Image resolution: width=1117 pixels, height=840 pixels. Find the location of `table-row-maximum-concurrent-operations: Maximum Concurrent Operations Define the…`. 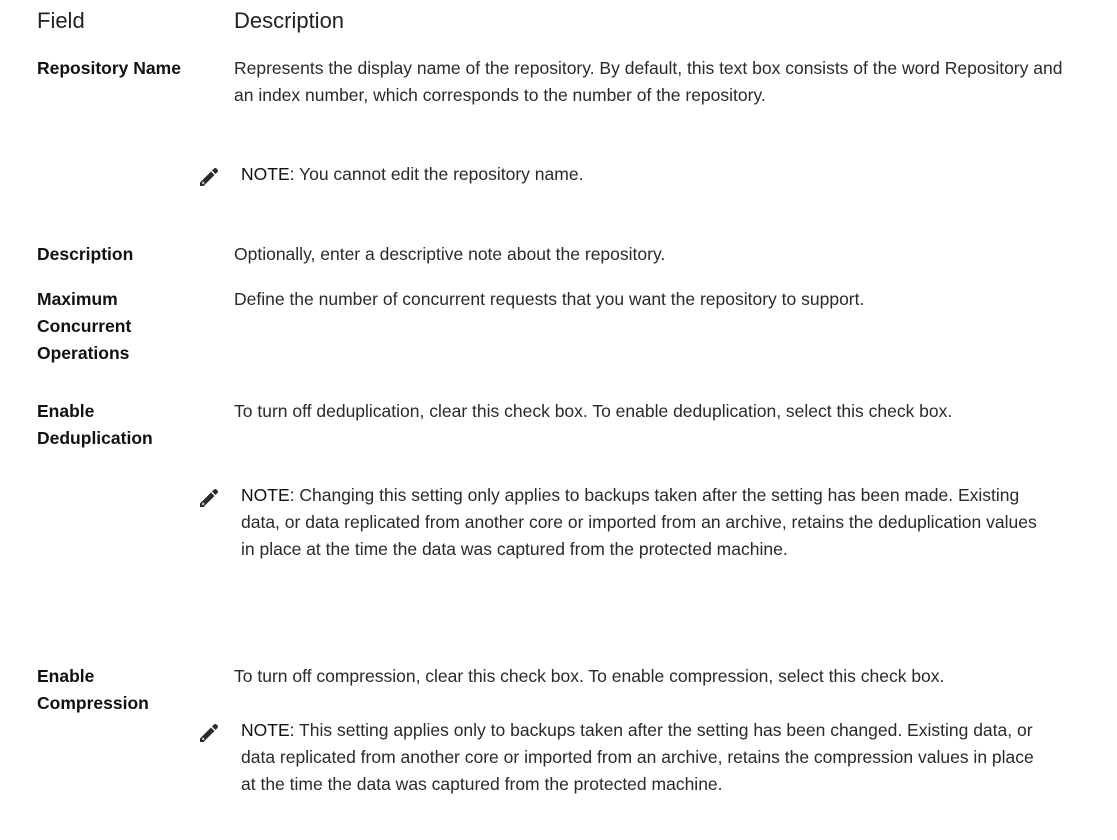

table-row-maximum-concurrent-operations: Maximum Concurrent Operations Define the… is located at coordinates (567, 328).